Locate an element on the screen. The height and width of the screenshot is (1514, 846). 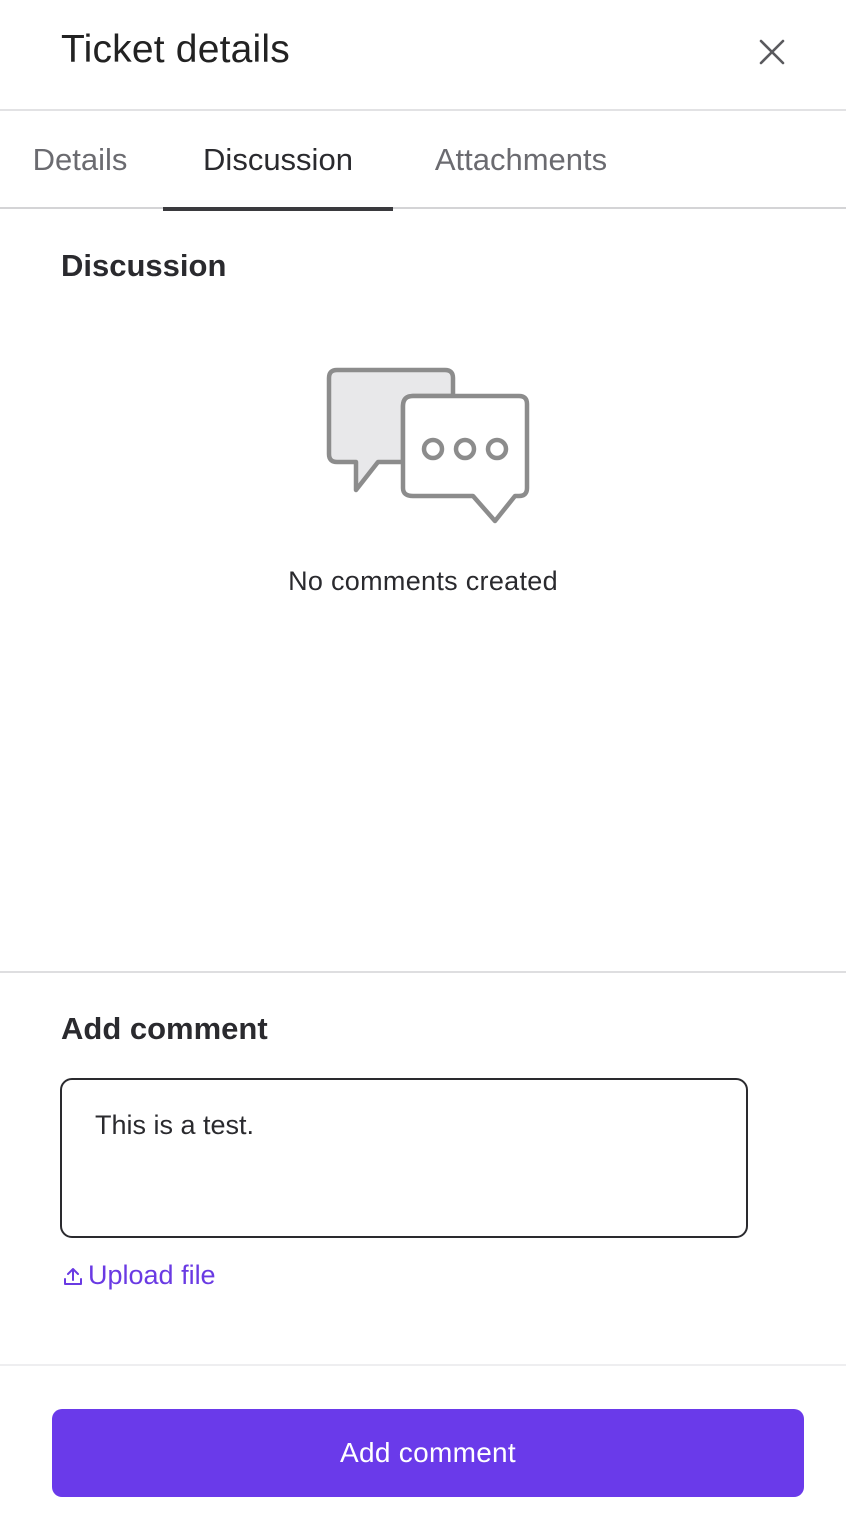
section-divider is located at coordinates (423, 972).